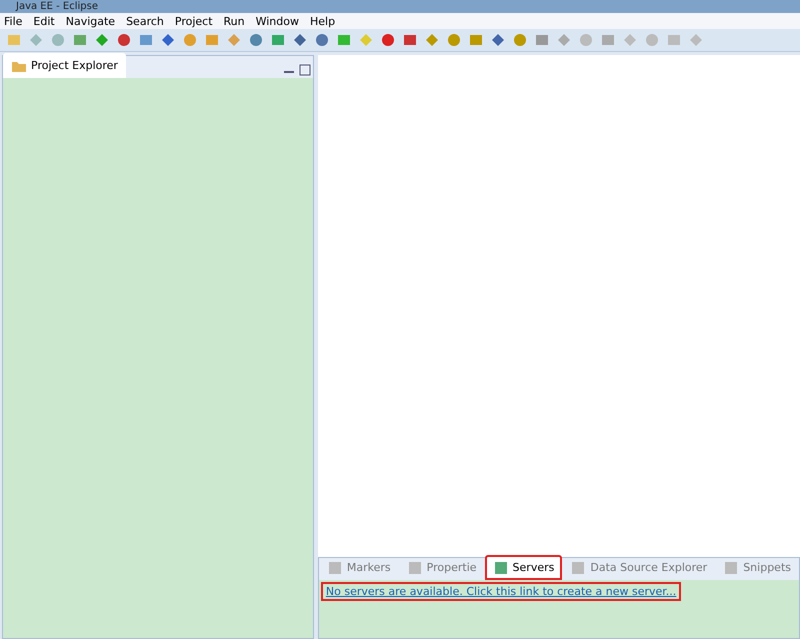 The width and height of the screenshot is (800, 639). Describe the element at coordinates (757, 567) in the screenshot. I see `view-tab: Snippets` at that location.